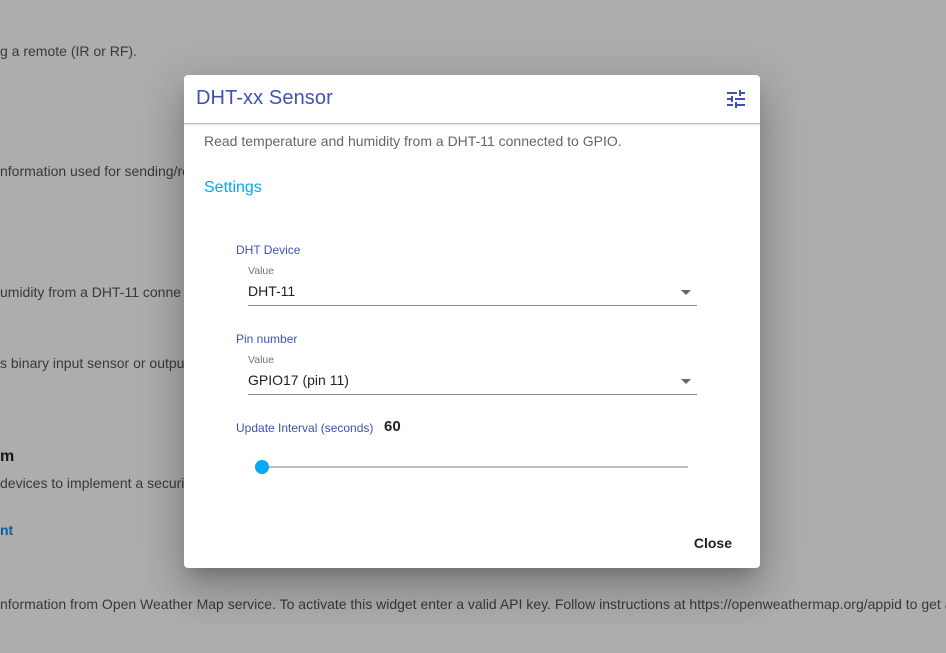 This screenshot has width=946, height=653. What do you see at coordinates (305, 428) in the screenshot?
I see `update-interval-label: Update Interval (seconds)` at bounding box center [305, 428].